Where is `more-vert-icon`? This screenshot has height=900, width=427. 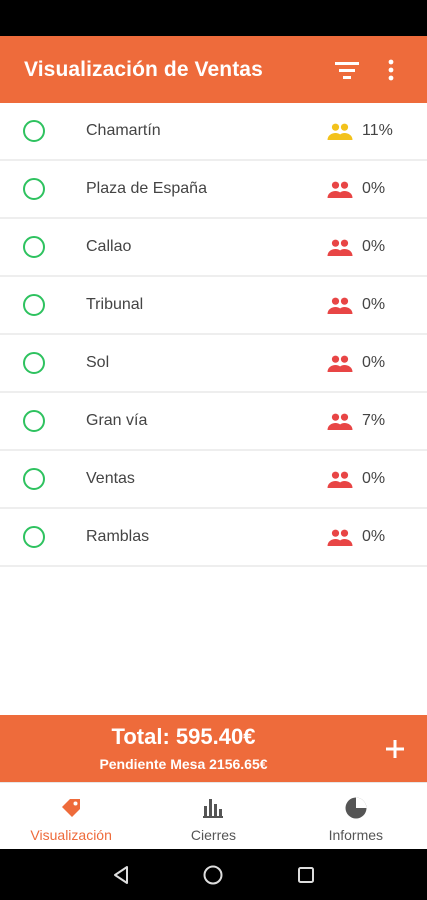
more-vert-icon is located at coordinates (391, 69).